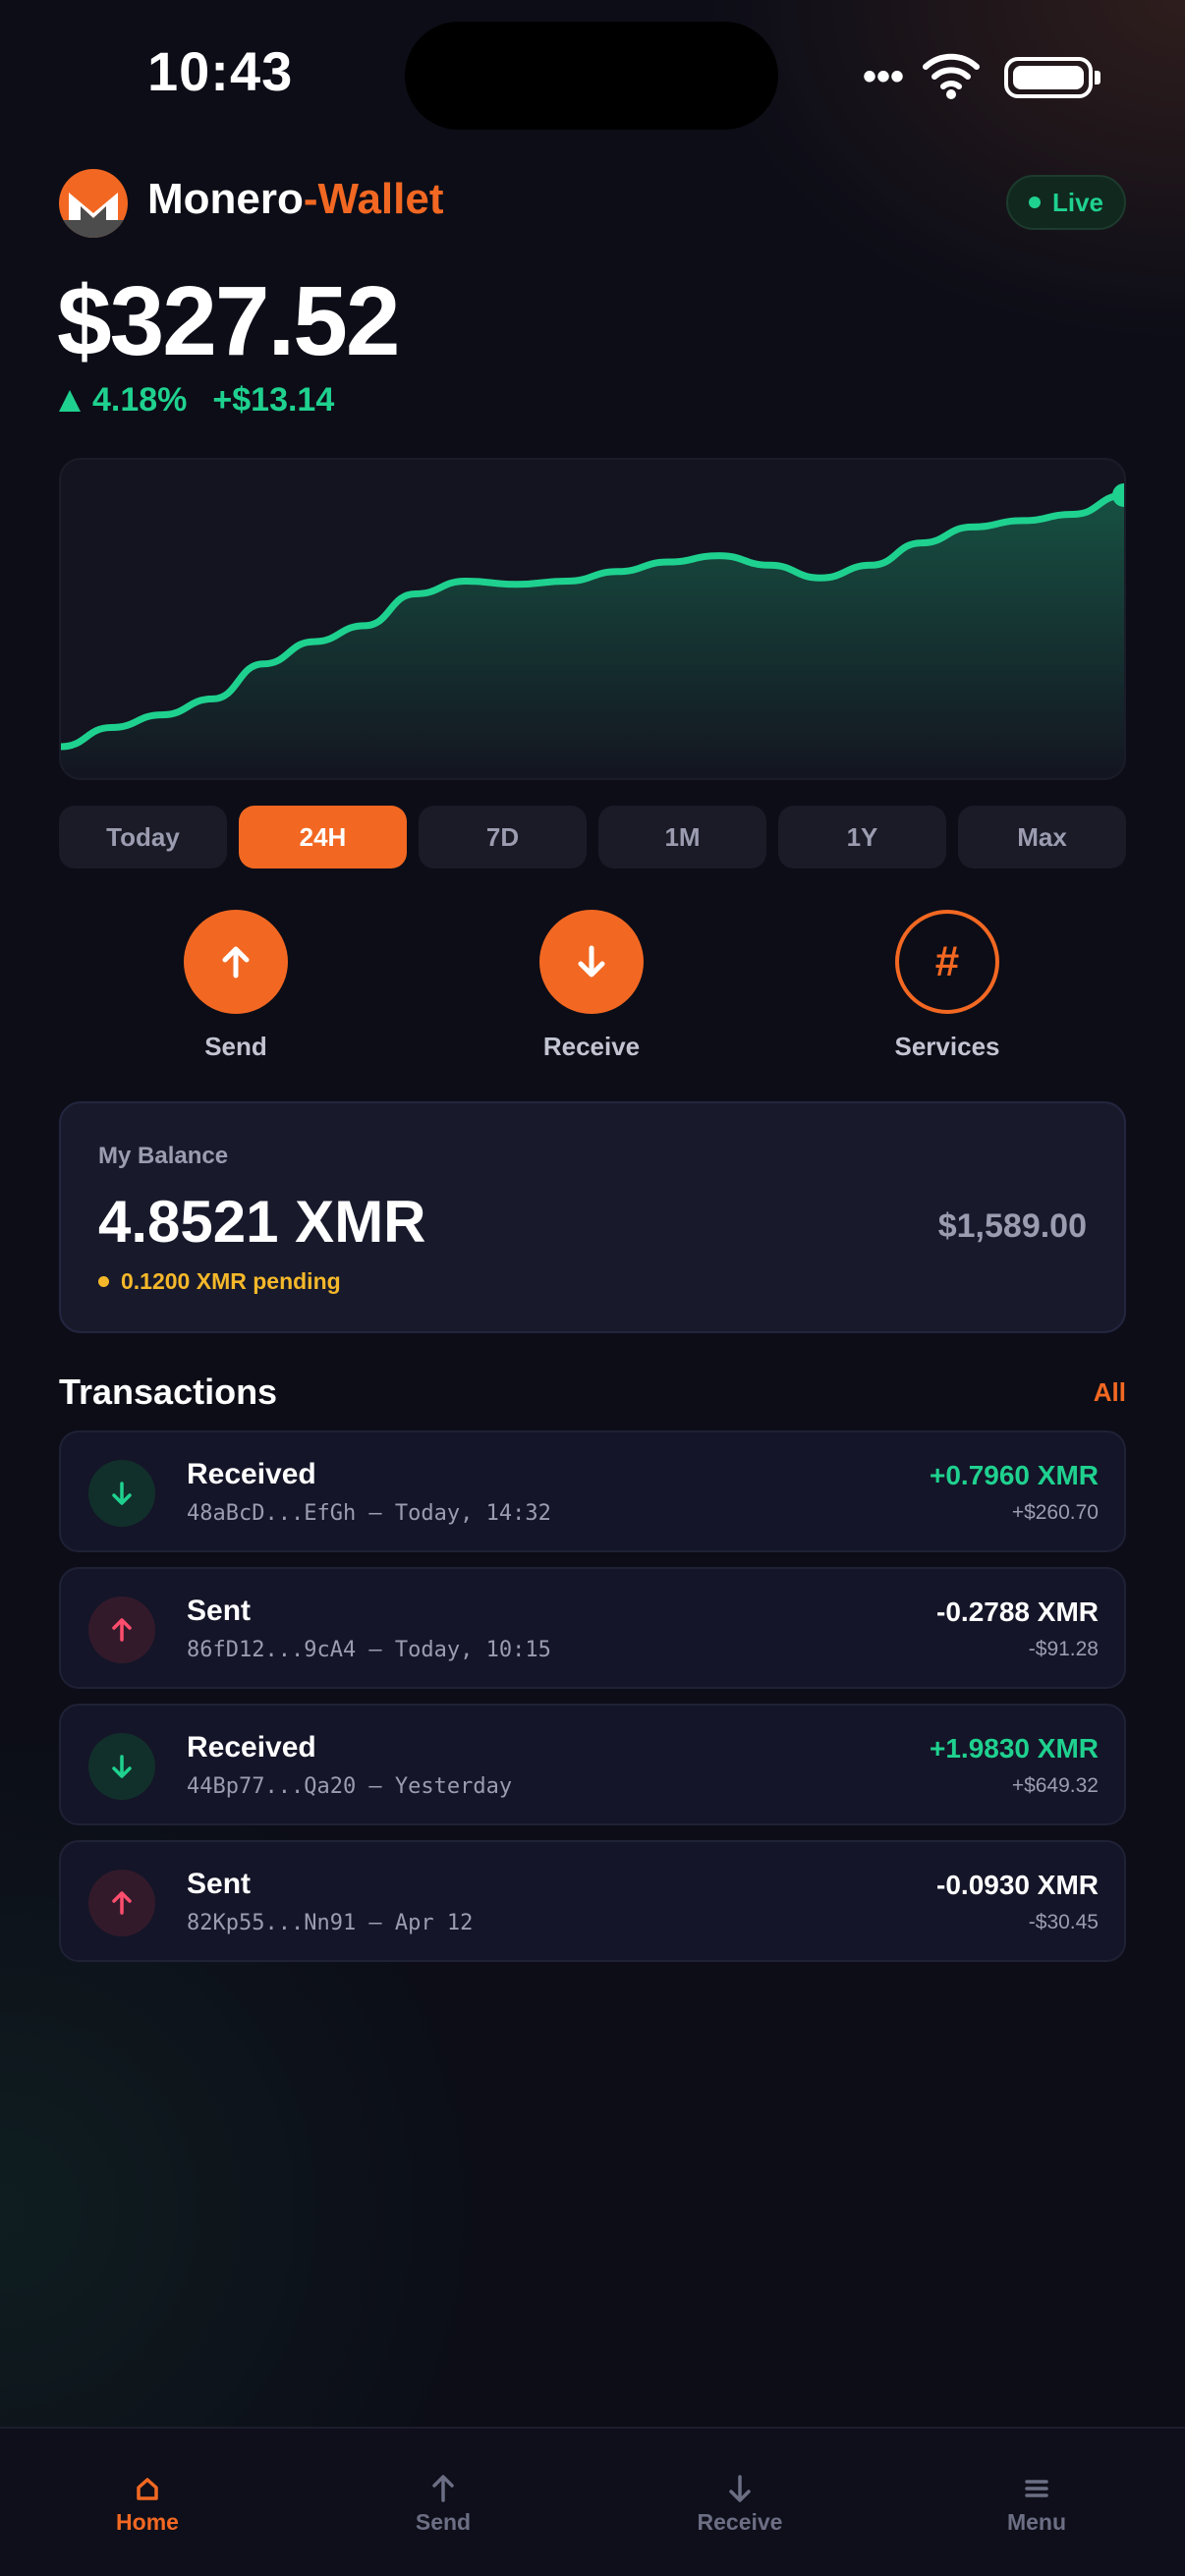 The image size is (1185, 2576). What do you see at coordinates (592, 76) in the screenshot?
I see `dynamic-island` at bounding box center [592, 76].